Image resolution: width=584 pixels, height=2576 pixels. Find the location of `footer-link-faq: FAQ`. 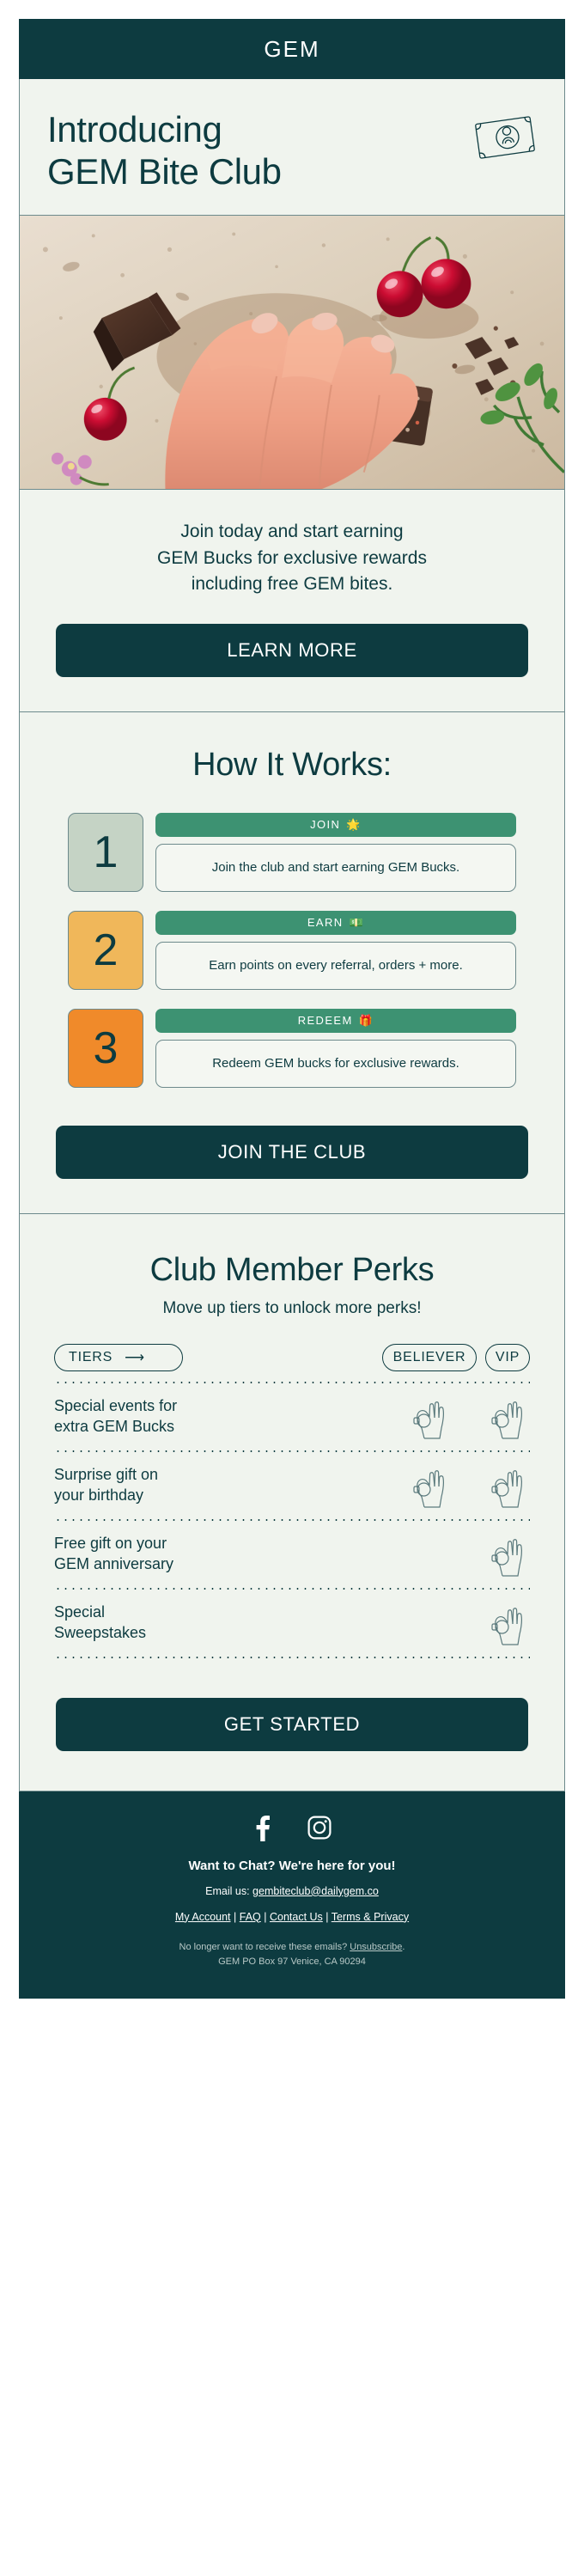

footer-link-faq: FAQ is located at coordinates (250, 1917).